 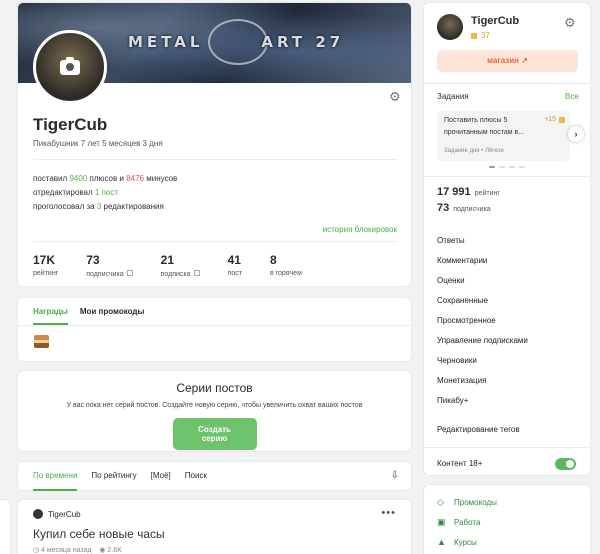 I want to click on shop-button: магазин ↗, so click(x=507, y=61).